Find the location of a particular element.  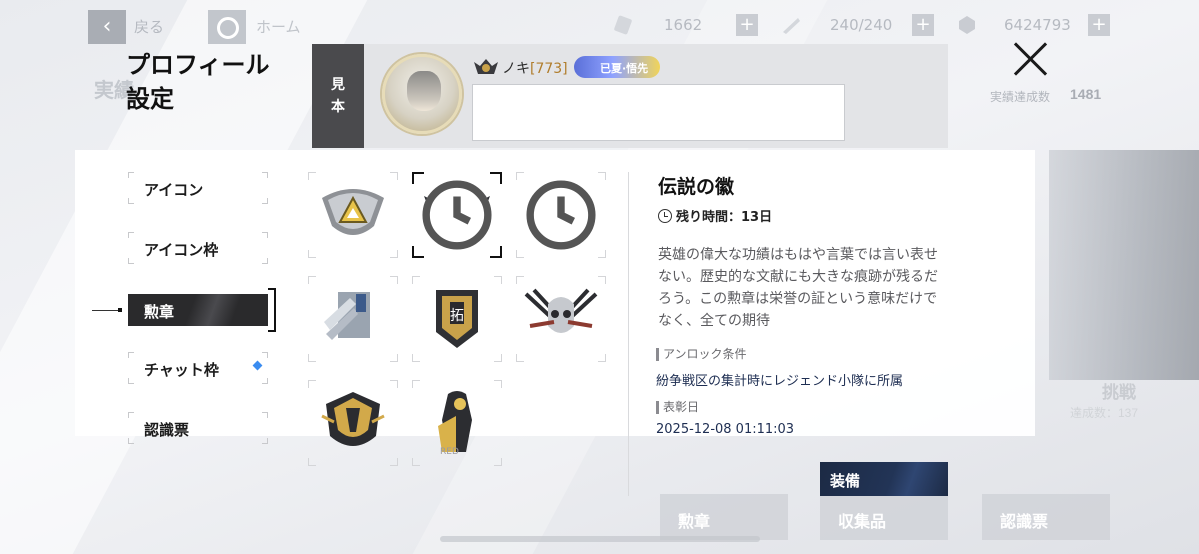

medal-blue-shield-icon is located at coordinates (347, 316).